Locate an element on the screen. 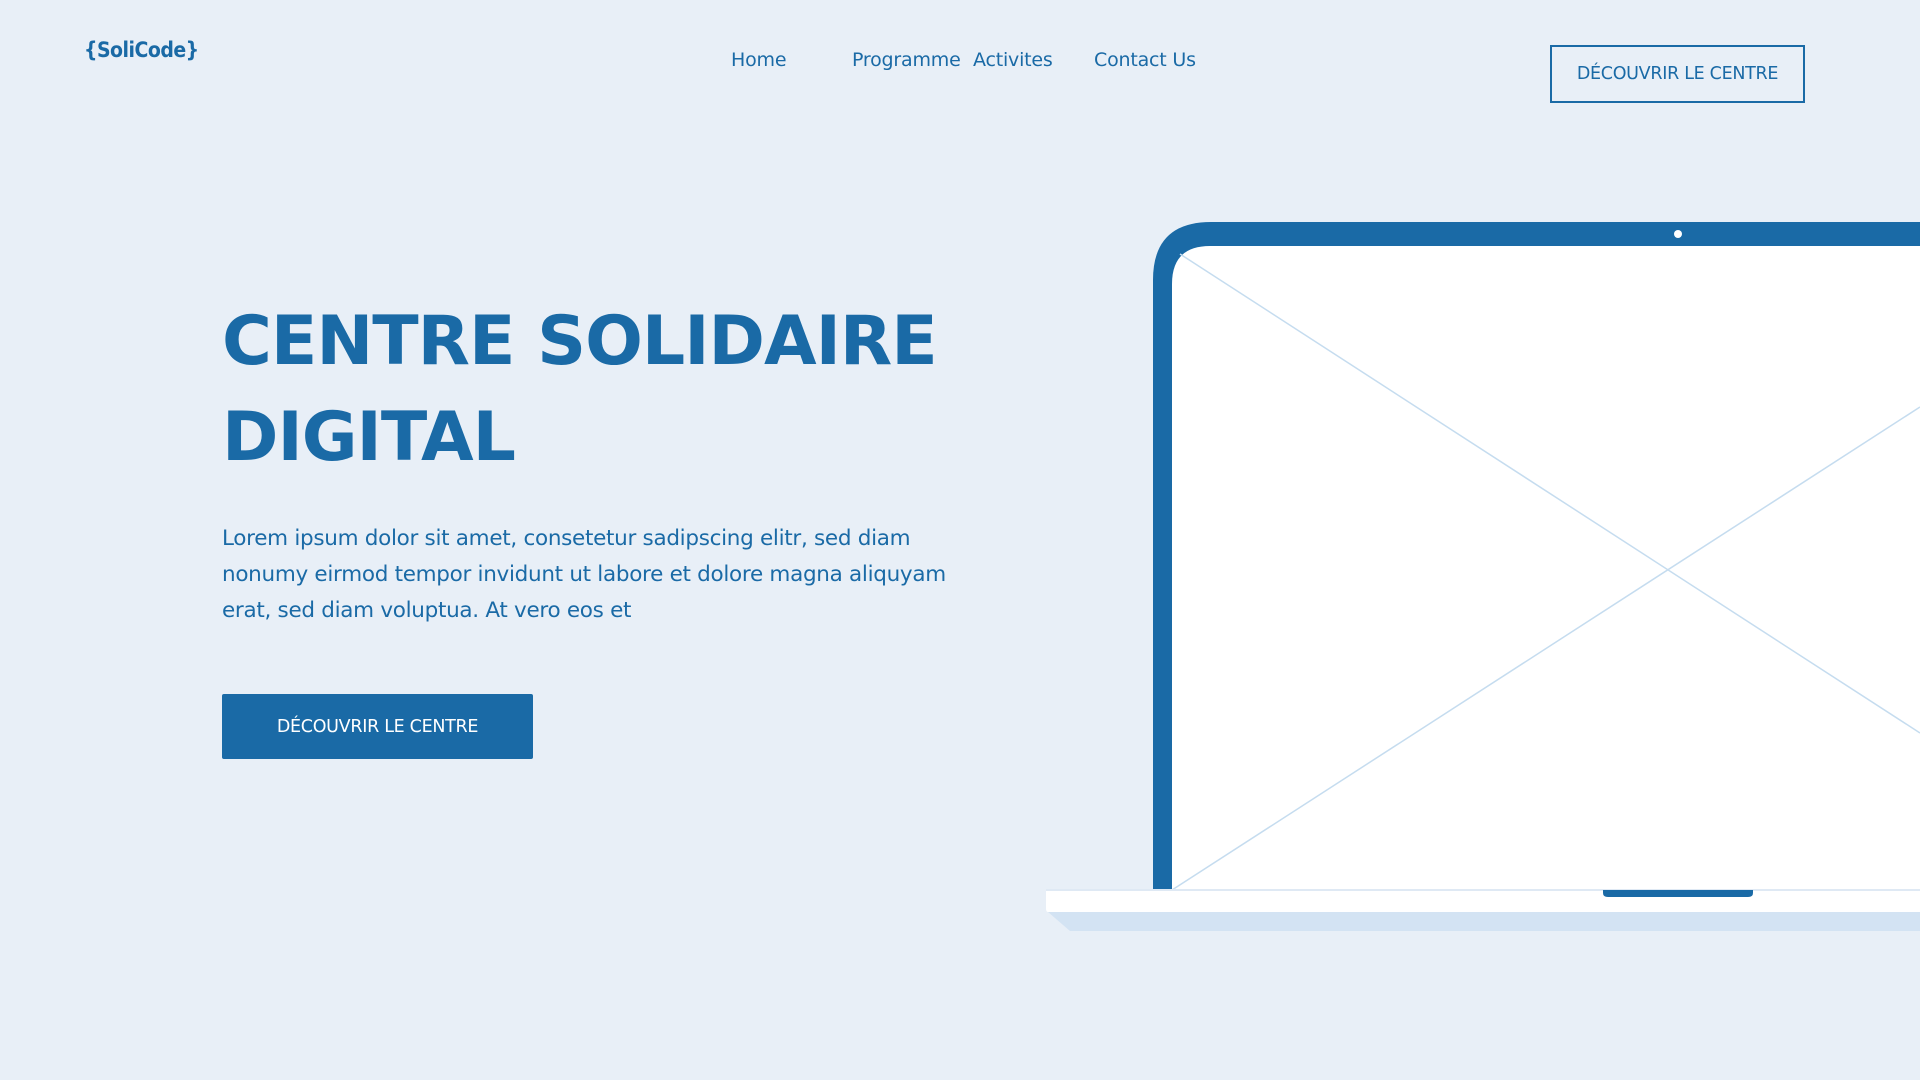 This screenshot has height=1080, width=1920. header-discover-button: DÉCOUVRIR LE CENTRE is located at coordinates (1677, 74).